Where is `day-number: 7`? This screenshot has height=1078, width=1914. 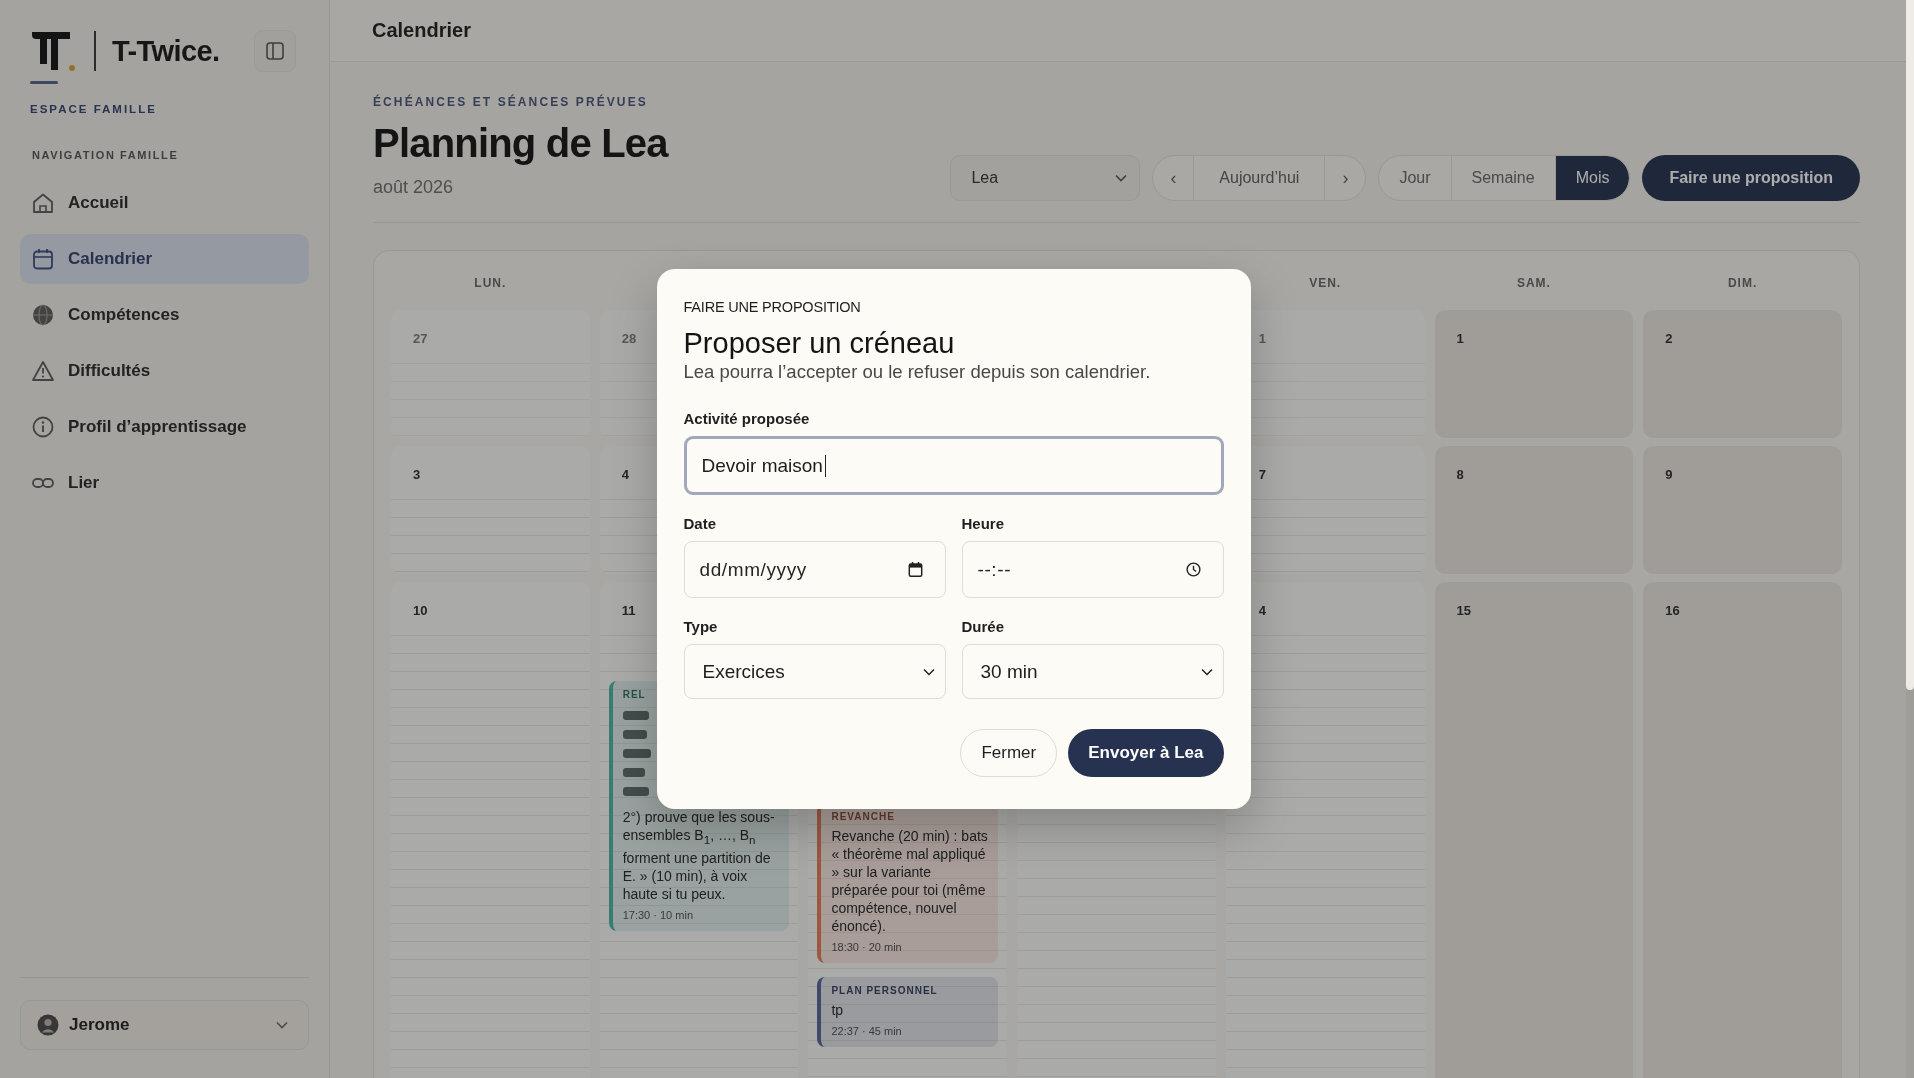 day-number: 7 is located at coordinates (1262, 474).